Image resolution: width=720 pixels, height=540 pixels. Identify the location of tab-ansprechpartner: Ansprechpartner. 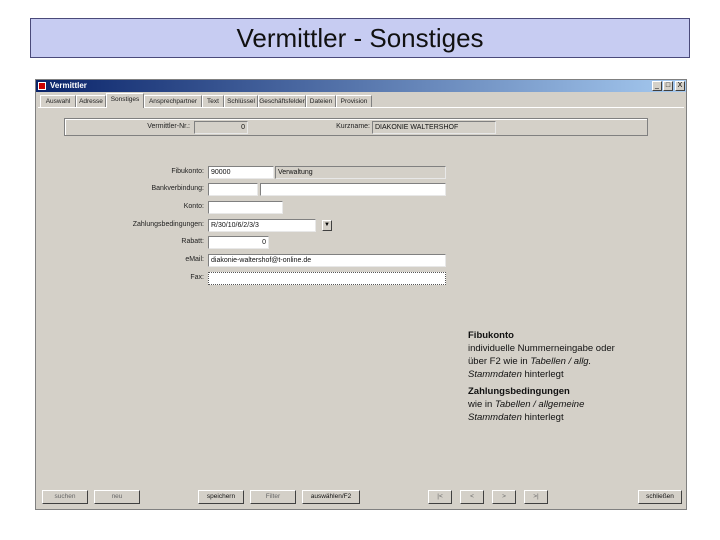
(173, 101).